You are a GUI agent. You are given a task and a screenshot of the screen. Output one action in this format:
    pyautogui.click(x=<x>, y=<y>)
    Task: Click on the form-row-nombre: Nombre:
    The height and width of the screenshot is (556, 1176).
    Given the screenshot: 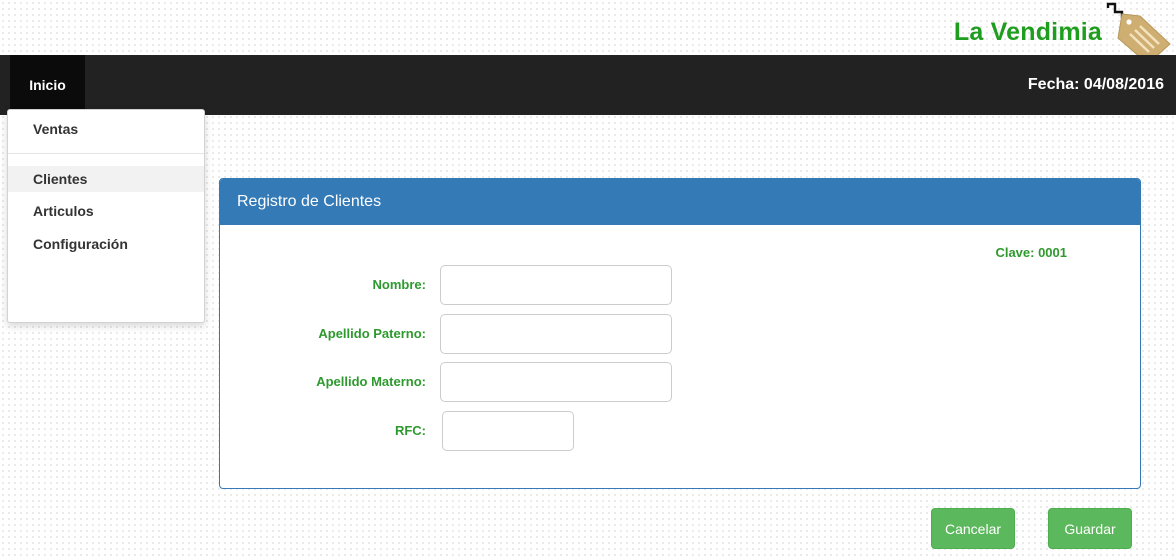 What is the action you would take?
    pyautogui.click(x=680, y=285)
    